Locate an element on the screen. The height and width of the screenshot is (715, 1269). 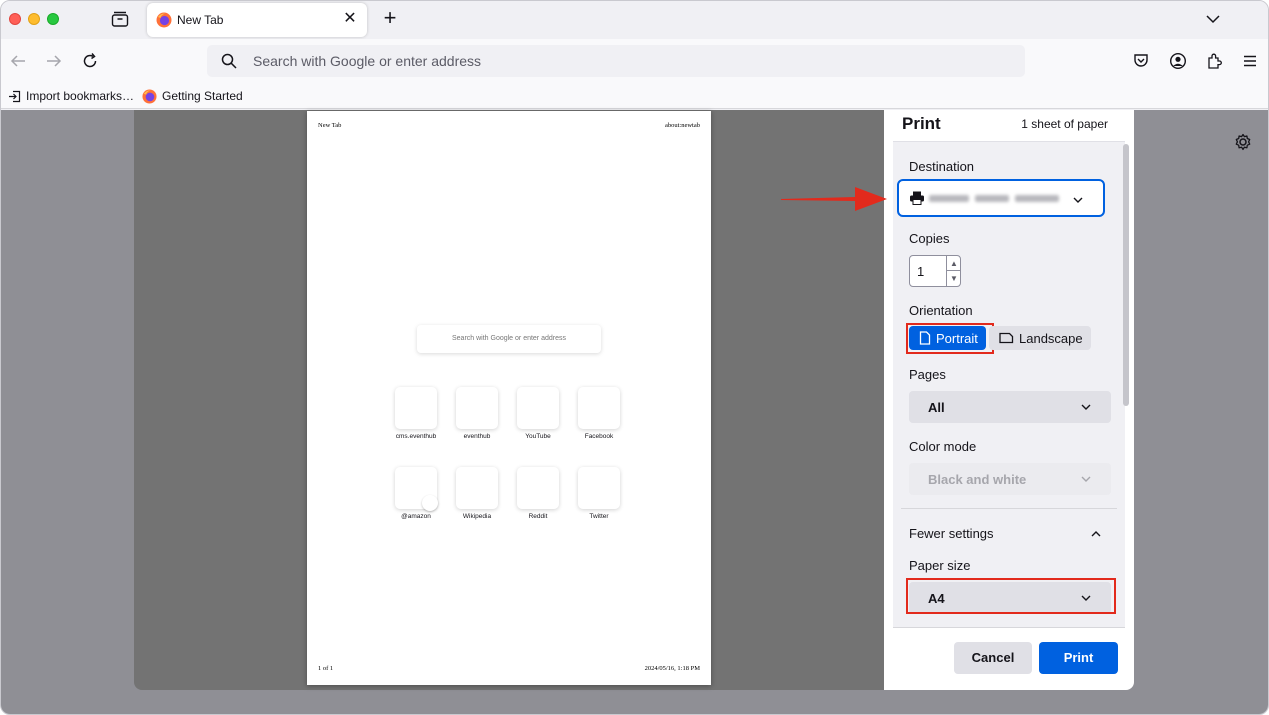
menu-icon is located at coordinates (1250, 61).